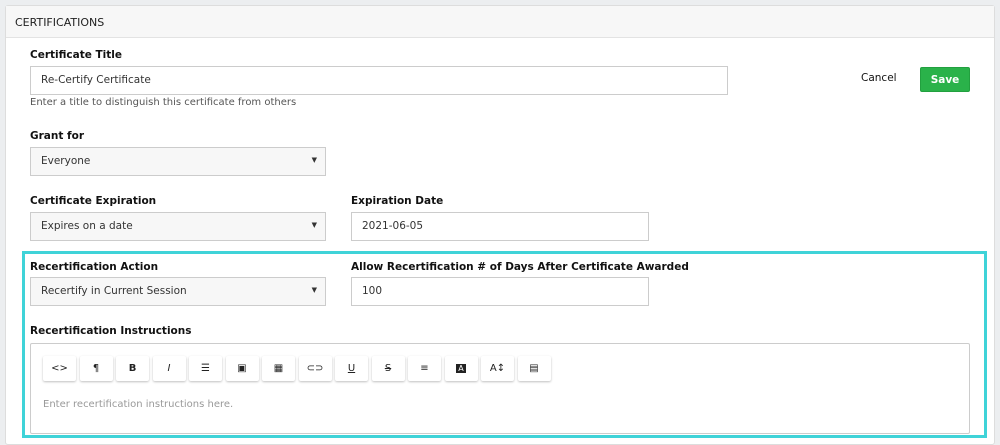 The height and width of the screenshot is (445, 1000). I want to click on table-button: ▦, so click(278, 368).